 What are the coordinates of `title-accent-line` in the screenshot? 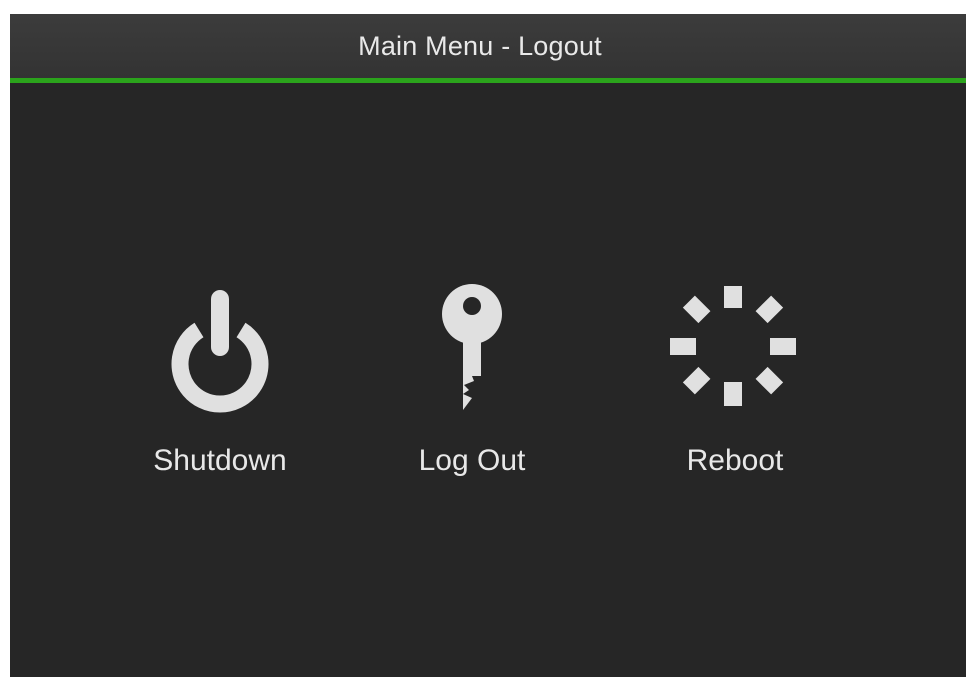 It's located at (488, 80).